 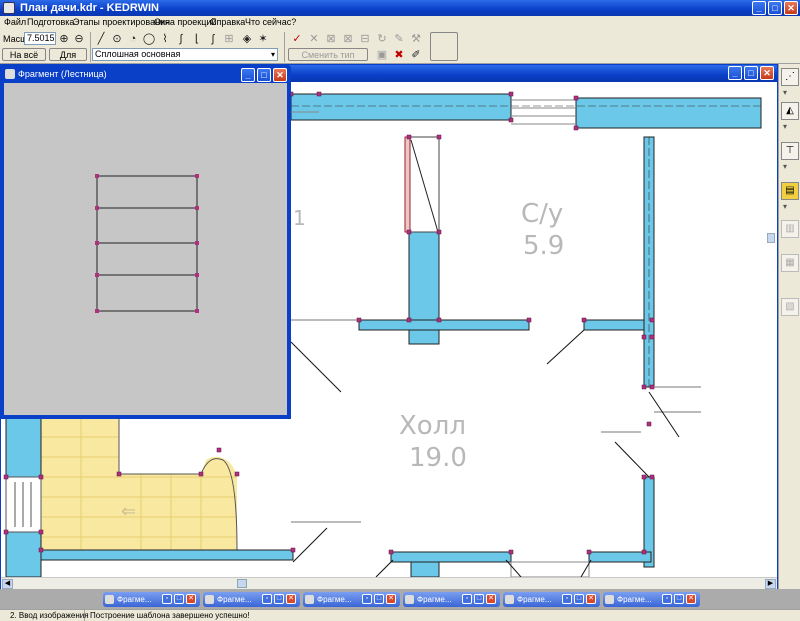 I want to click on toolbar-separator, so click(x=284, y=47).